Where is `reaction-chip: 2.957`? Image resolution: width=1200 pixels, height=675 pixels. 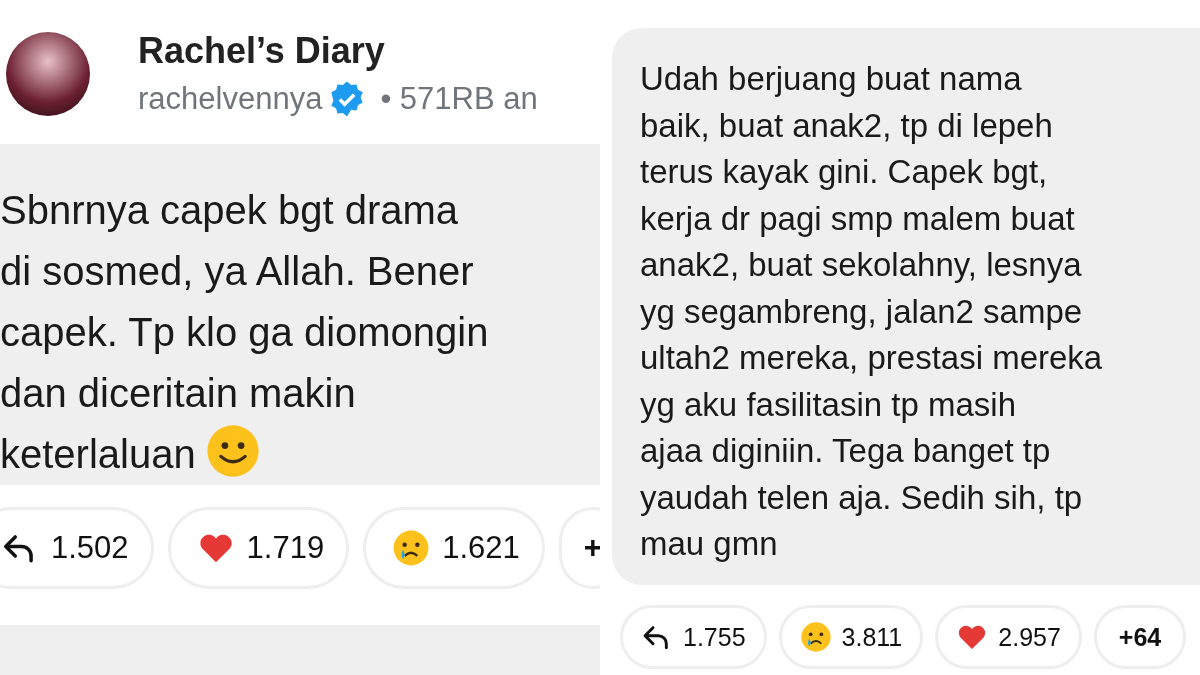
reaction-chip: 2.957 is located at coordinates (1008, 637).